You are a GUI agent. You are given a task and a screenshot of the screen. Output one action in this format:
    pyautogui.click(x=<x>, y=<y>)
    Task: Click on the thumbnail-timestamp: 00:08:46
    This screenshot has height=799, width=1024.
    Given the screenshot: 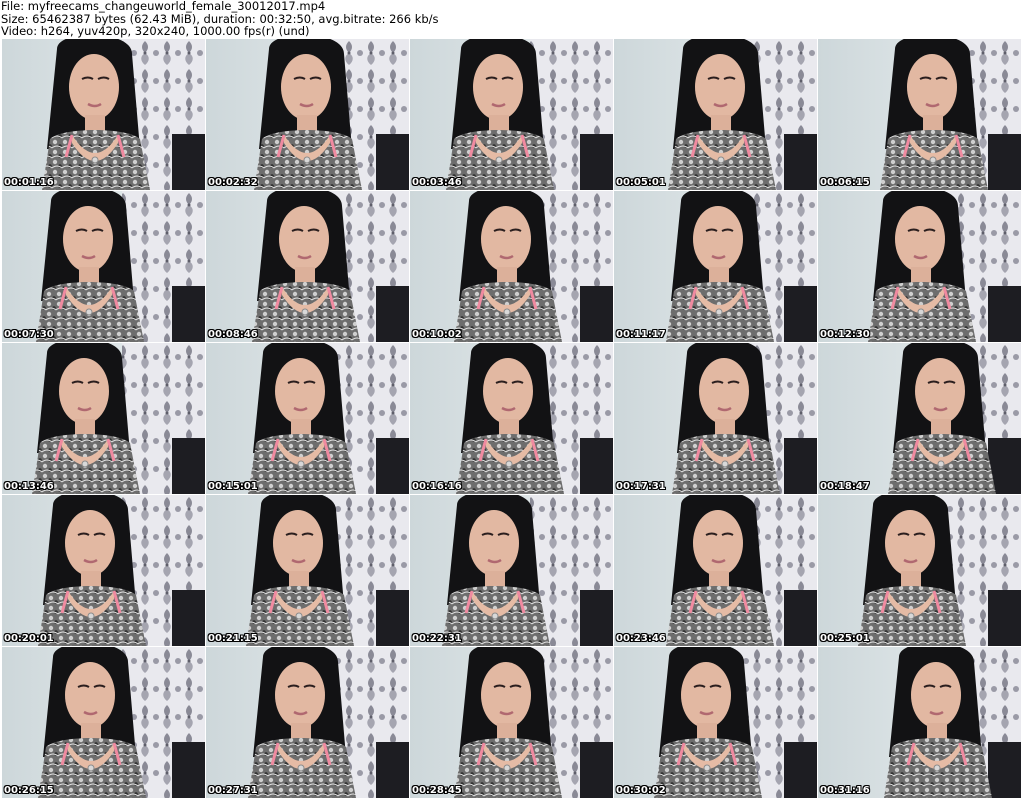 What is the action you would take?
    pyautogui.click(x=233, y=334)
    